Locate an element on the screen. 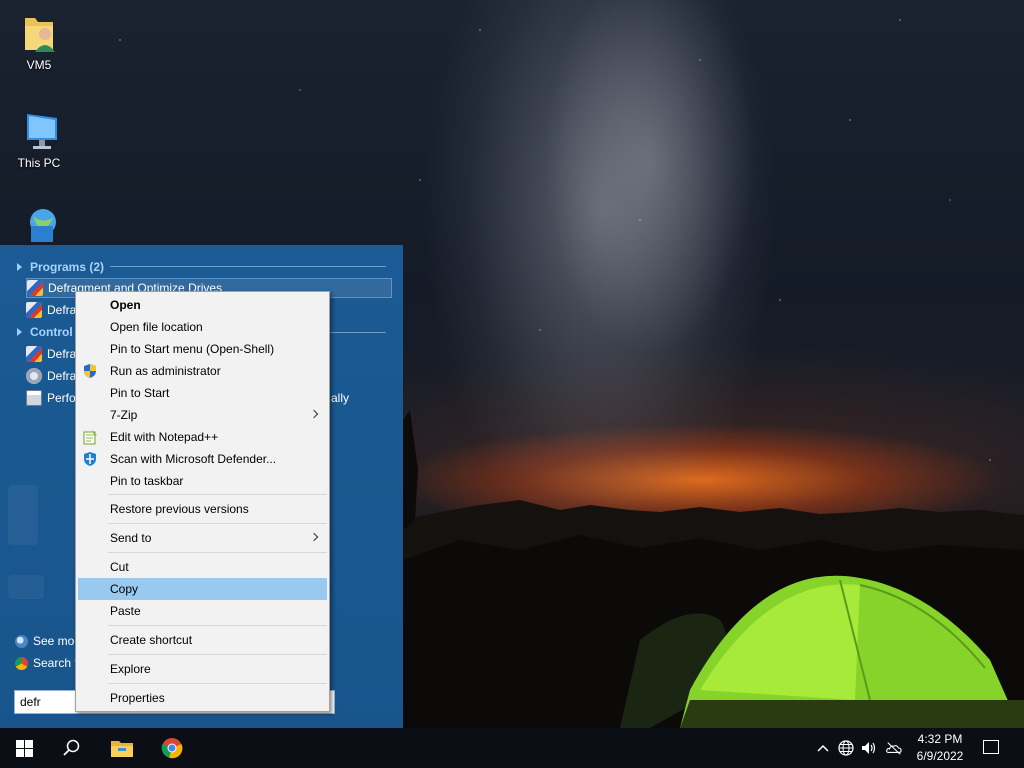  menu-item-open: Open is located at coordinates (202, 305).